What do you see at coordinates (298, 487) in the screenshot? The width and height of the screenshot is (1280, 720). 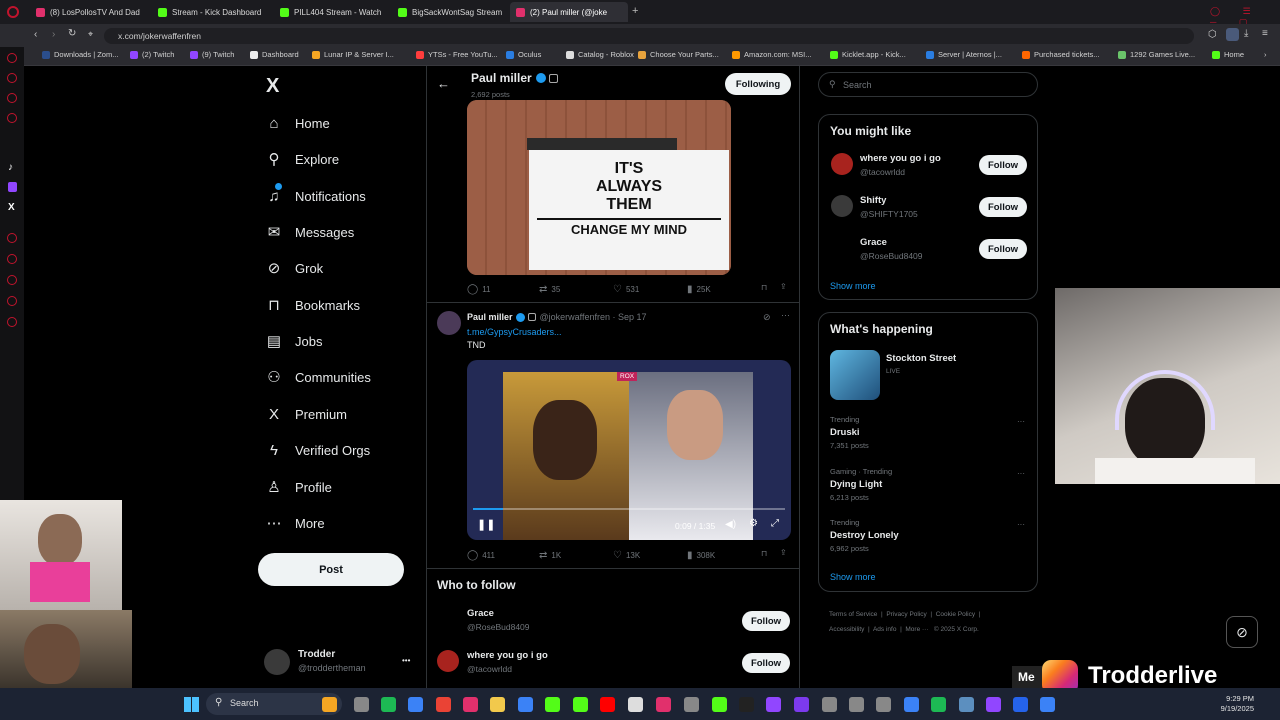 I see `nav-item-profile: ♙ Profile` at bounding box center [298, 487].